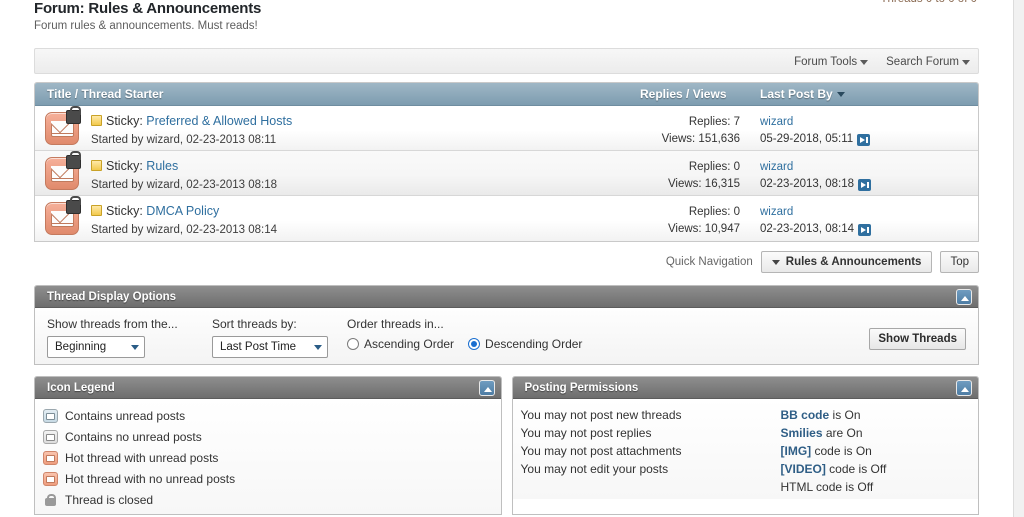 Image resolution: width=1024 pixels, height=517 pixels. I want to click on forum-toolbar: Forum Tools Search Forum, so click(506, 61).